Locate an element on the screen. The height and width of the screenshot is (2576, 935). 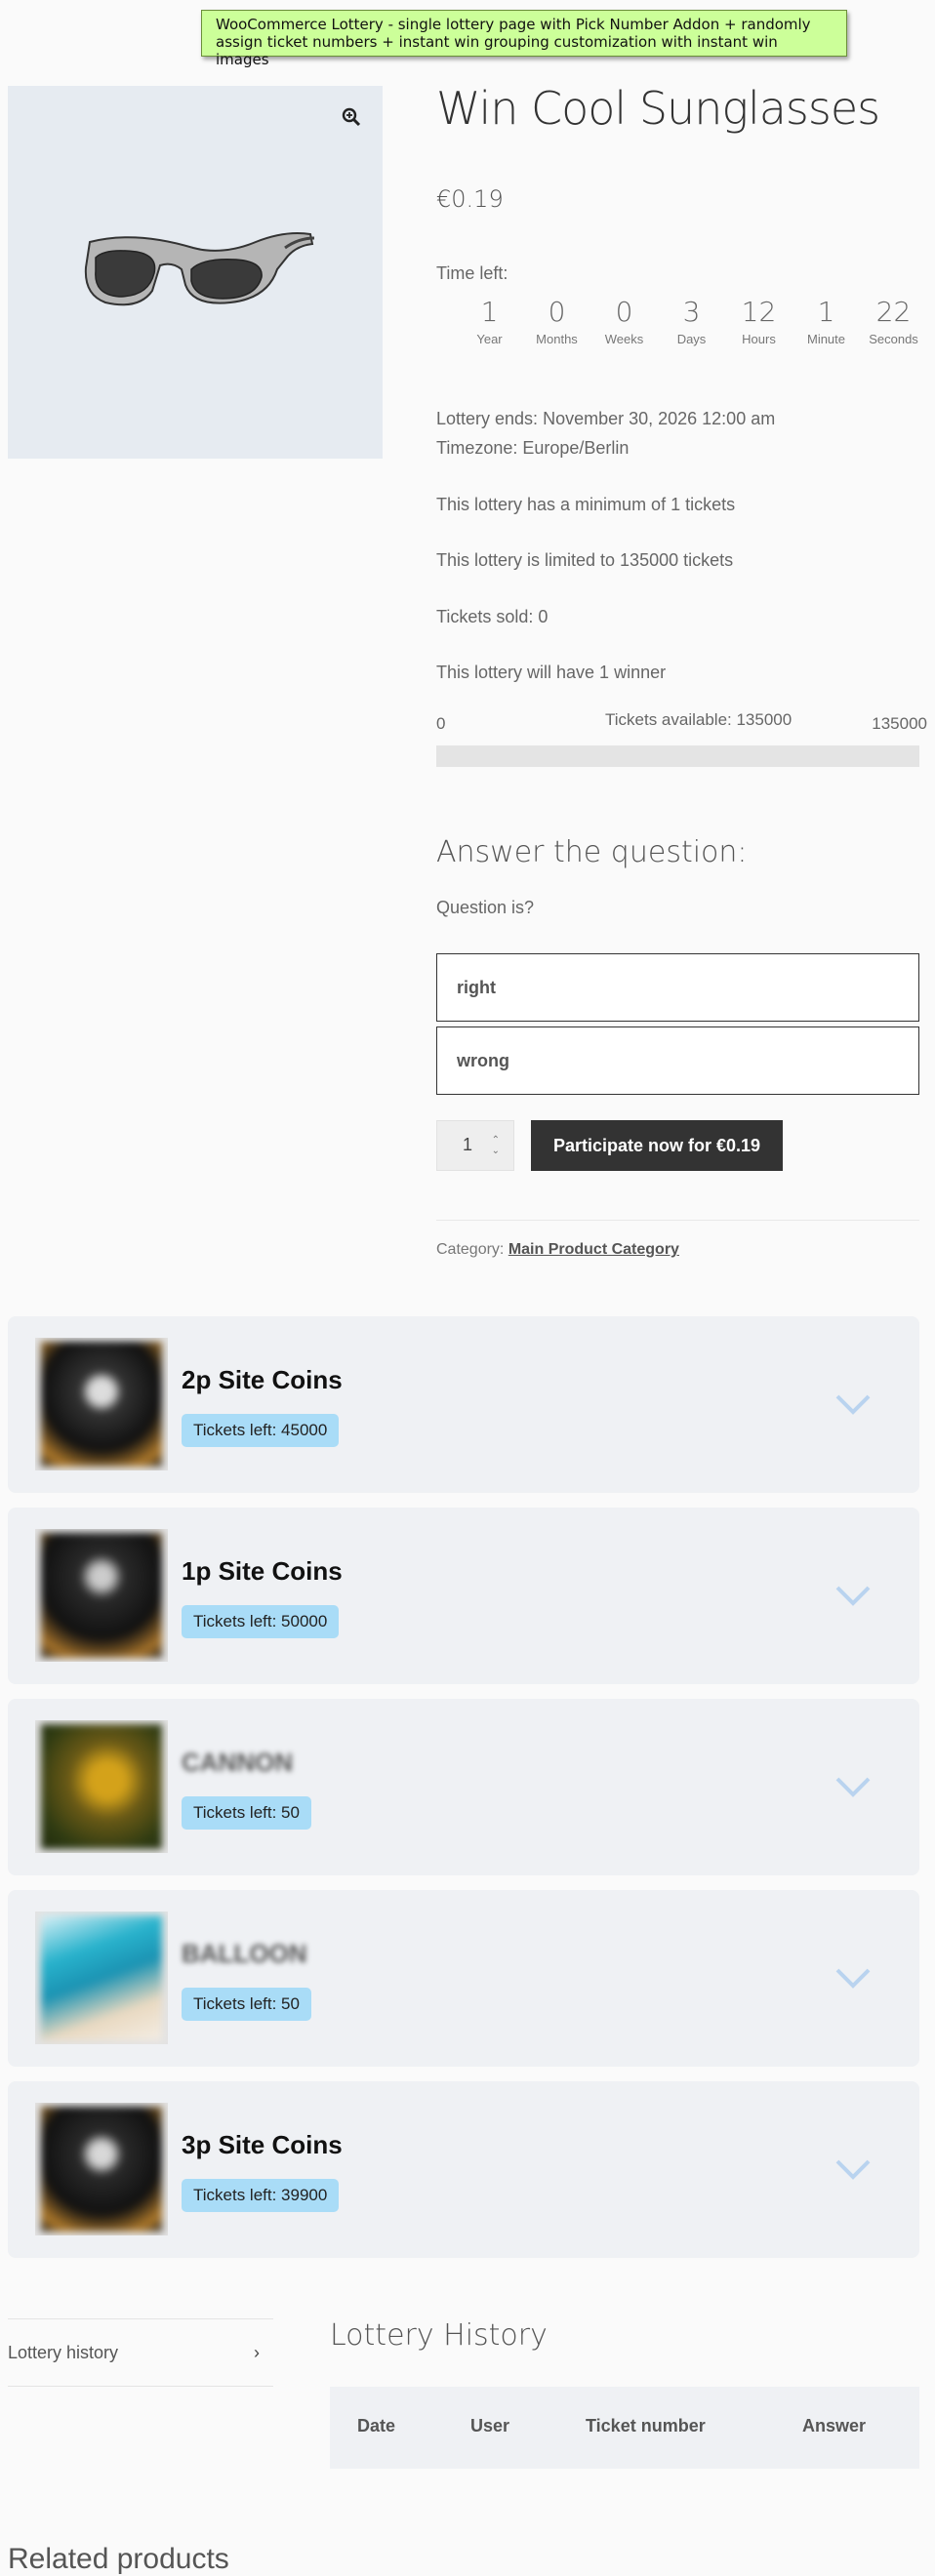
category-link: Main Product Category is located at coordinates (593, 1249).